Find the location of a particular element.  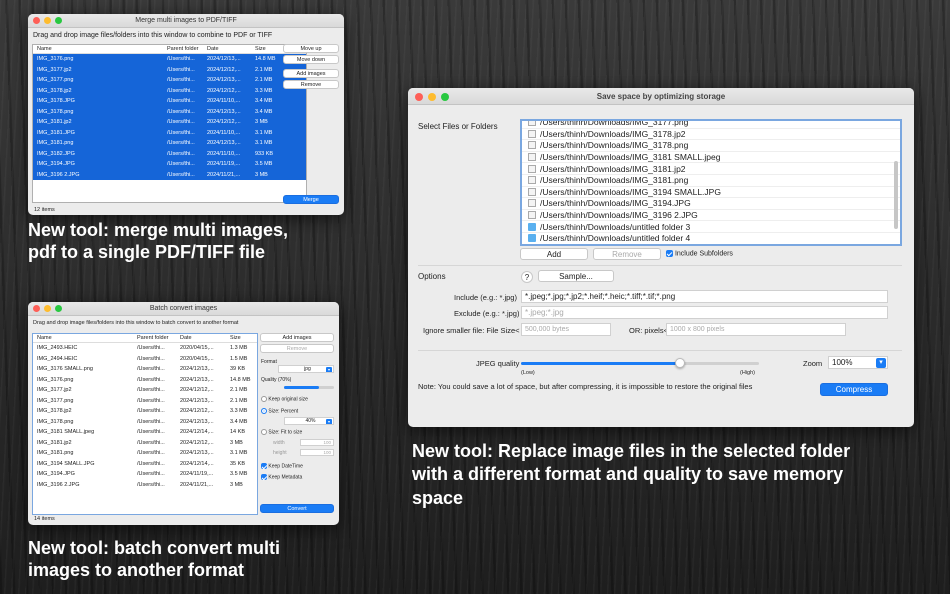

move-up-button: Move up is located at coordinates (311, 48).